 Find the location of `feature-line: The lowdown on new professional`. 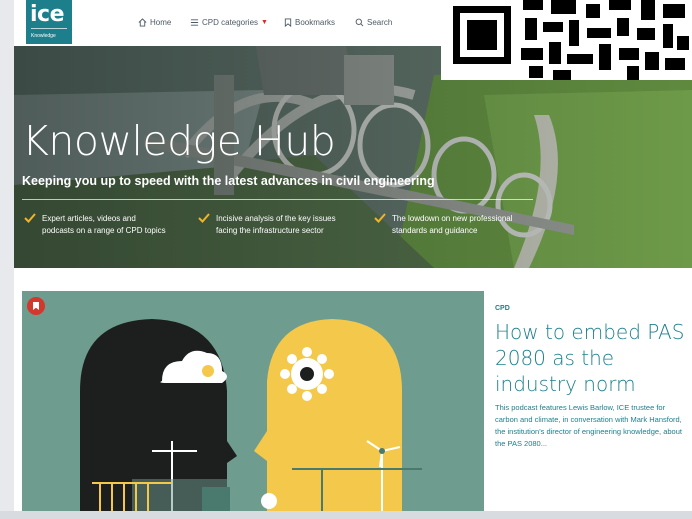

feature-line: The lowdown on new professional is located at coordinates (452, 218).